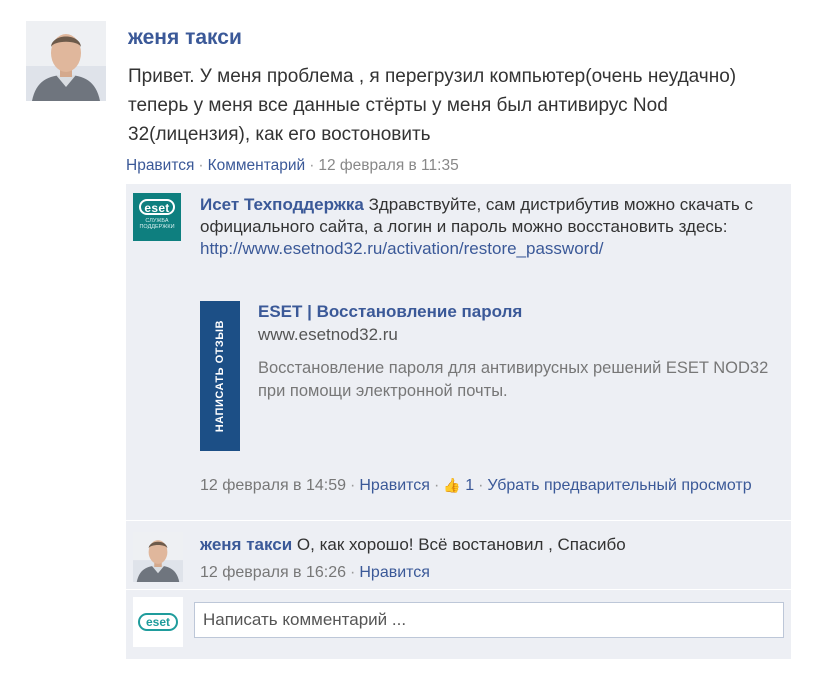 This screenshot has width=837, height=681. What do you see at coordinates (160, 165) in the screenshot?
I see `post-like-link: Нравится` at bounding box center [160, 165].